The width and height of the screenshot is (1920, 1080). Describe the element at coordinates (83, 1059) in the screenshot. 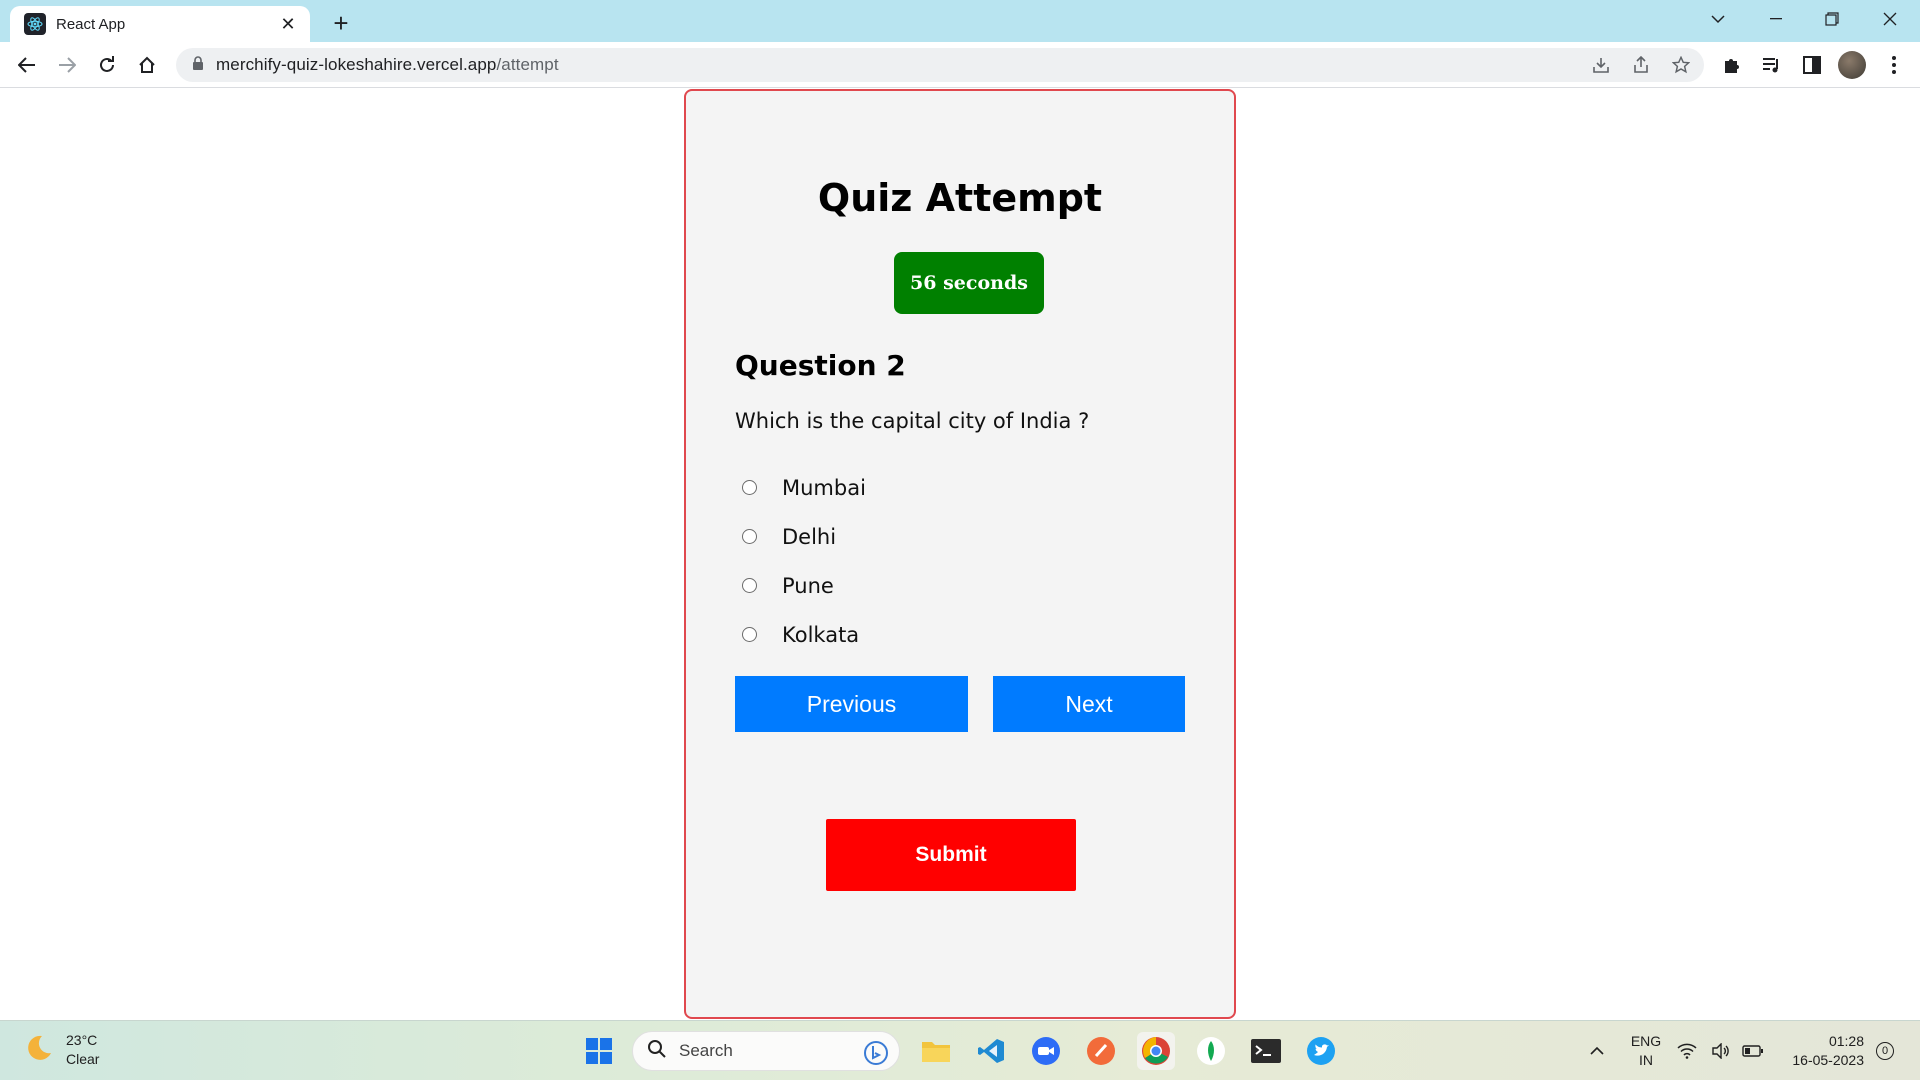

I see `weather-condition: Clear` at that location.